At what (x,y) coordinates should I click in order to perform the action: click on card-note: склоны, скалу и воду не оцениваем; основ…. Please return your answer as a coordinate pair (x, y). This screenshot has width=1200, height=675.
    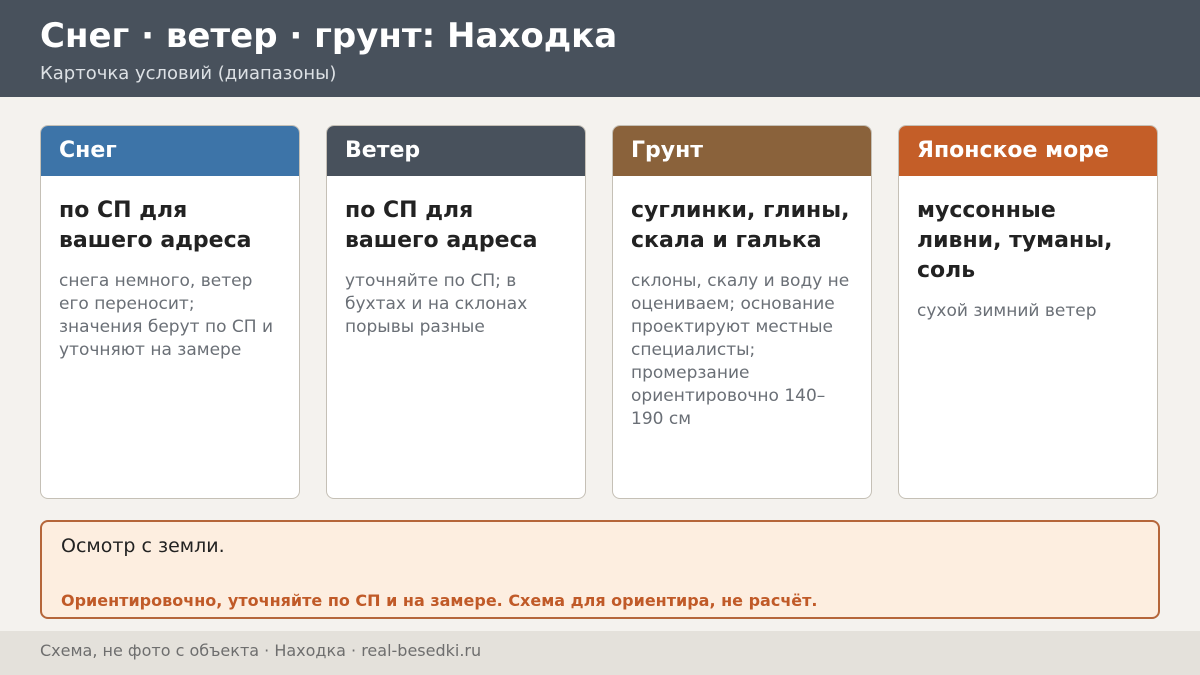
    Looking at the image, I should click on (740, 350).